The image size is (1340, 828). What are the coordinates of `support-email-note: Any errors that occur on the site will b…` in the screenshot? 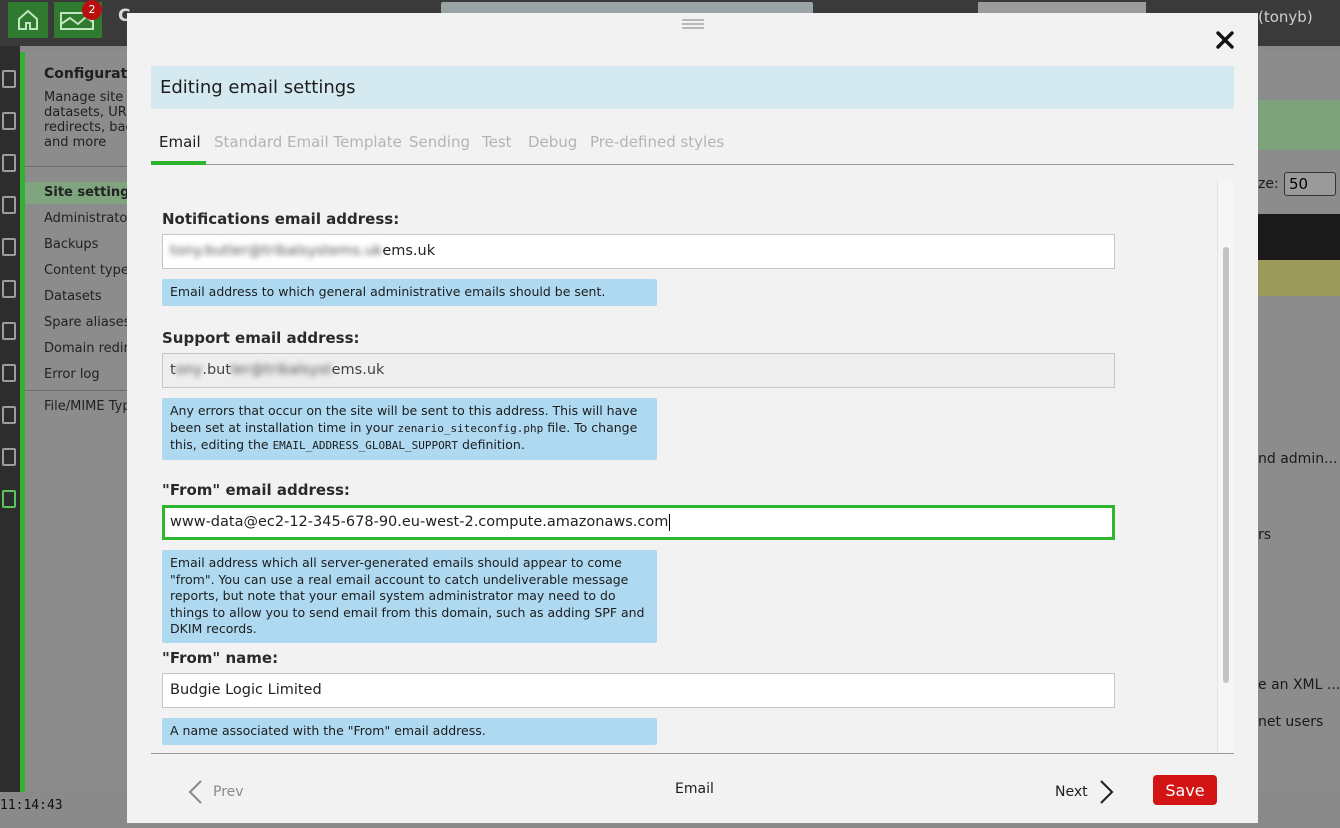 It's located at (409, 429).